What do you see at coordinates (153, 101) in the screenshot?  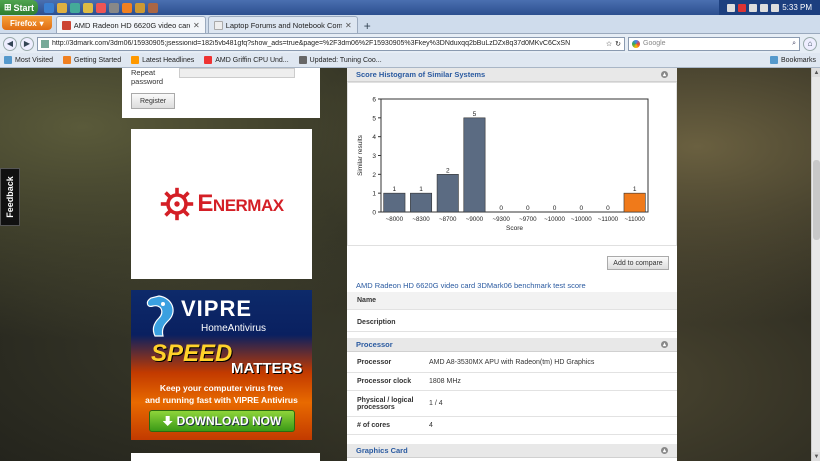 I see `register-button: Register` at bounding box center [153, 101].